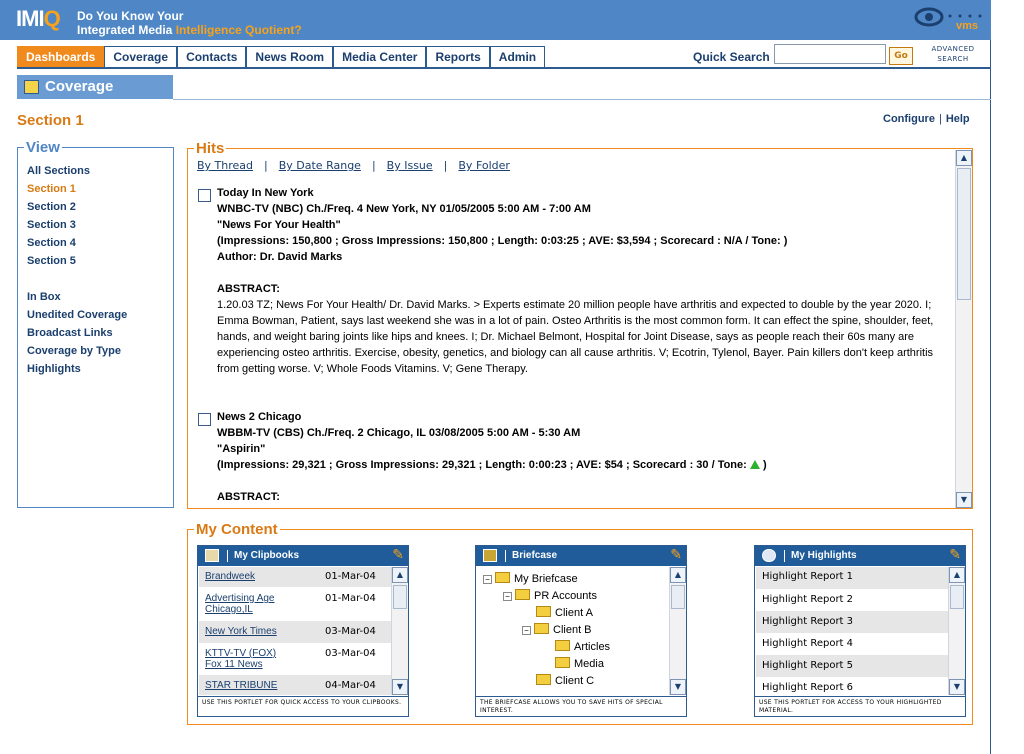 The height and width of the screenshot is (754, 1024). Describe the element at coordinates (51, 261) in the screenshot. I see `view-link-section-5: Section 5` at that location.